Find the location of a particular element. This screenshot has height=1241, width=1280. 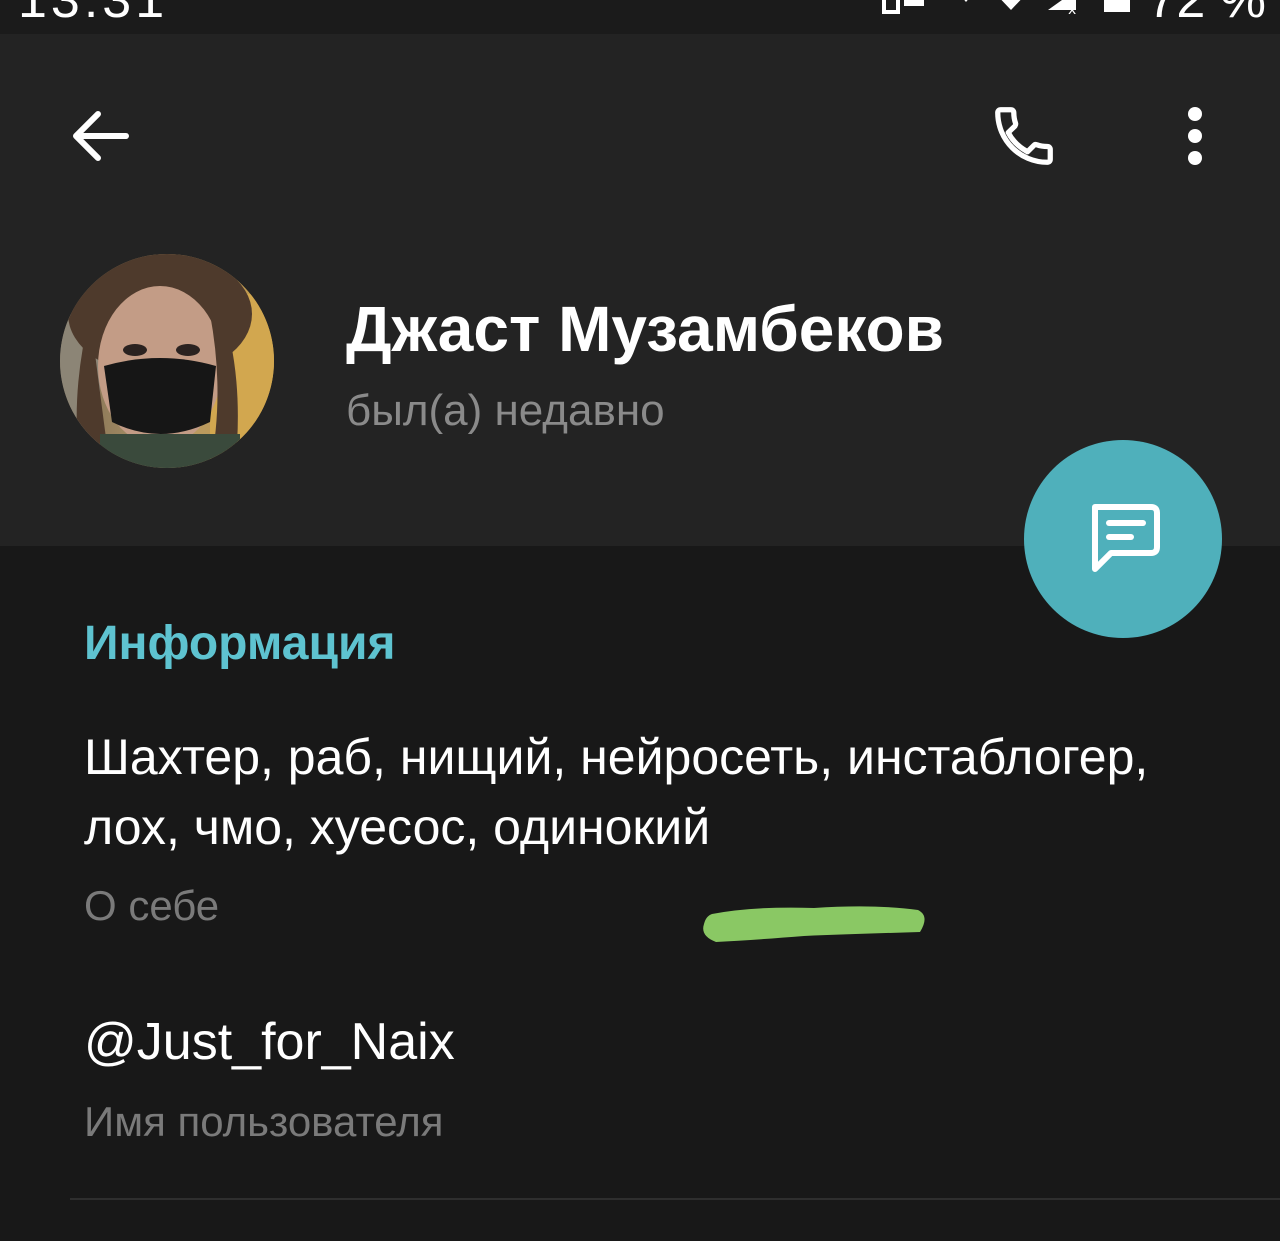

info-section-title: Информация is located at coordinates (240, 643).